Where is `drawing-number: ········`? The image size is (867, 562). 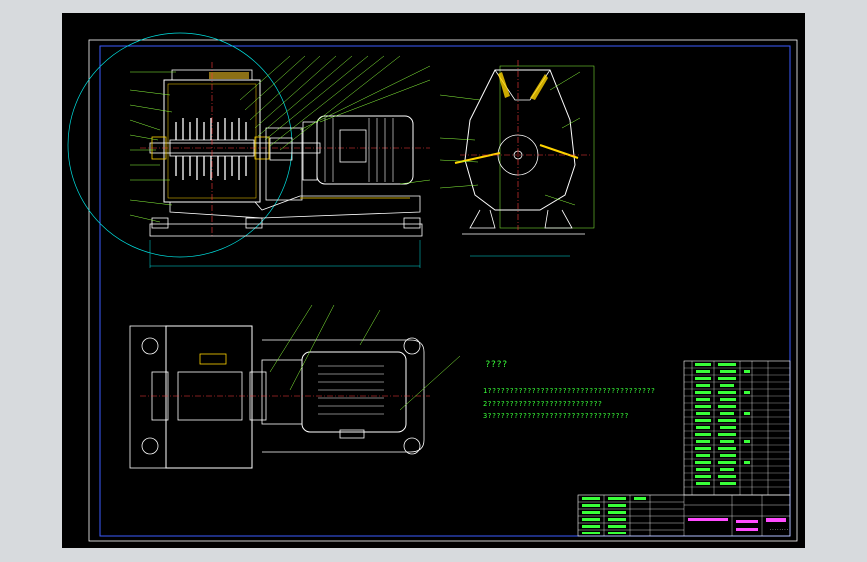
drawing-number: ········ is located at coordinates (779, 529).